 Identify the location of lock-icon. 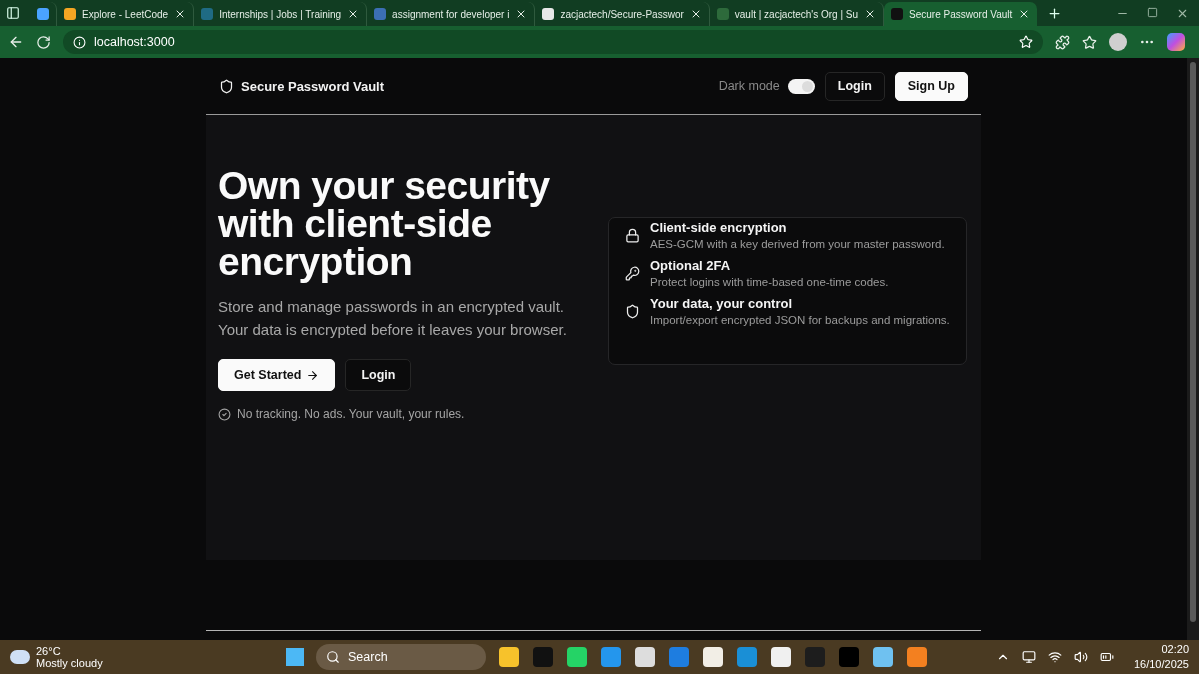
(632, 235).